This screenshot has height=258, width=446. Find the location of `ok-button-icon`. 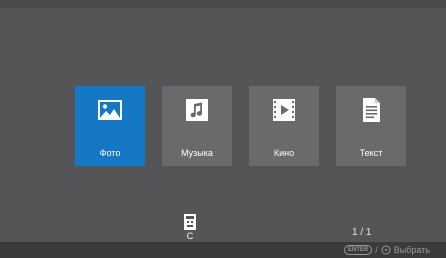

ok-button-icon is located at coordinates (386, 250).